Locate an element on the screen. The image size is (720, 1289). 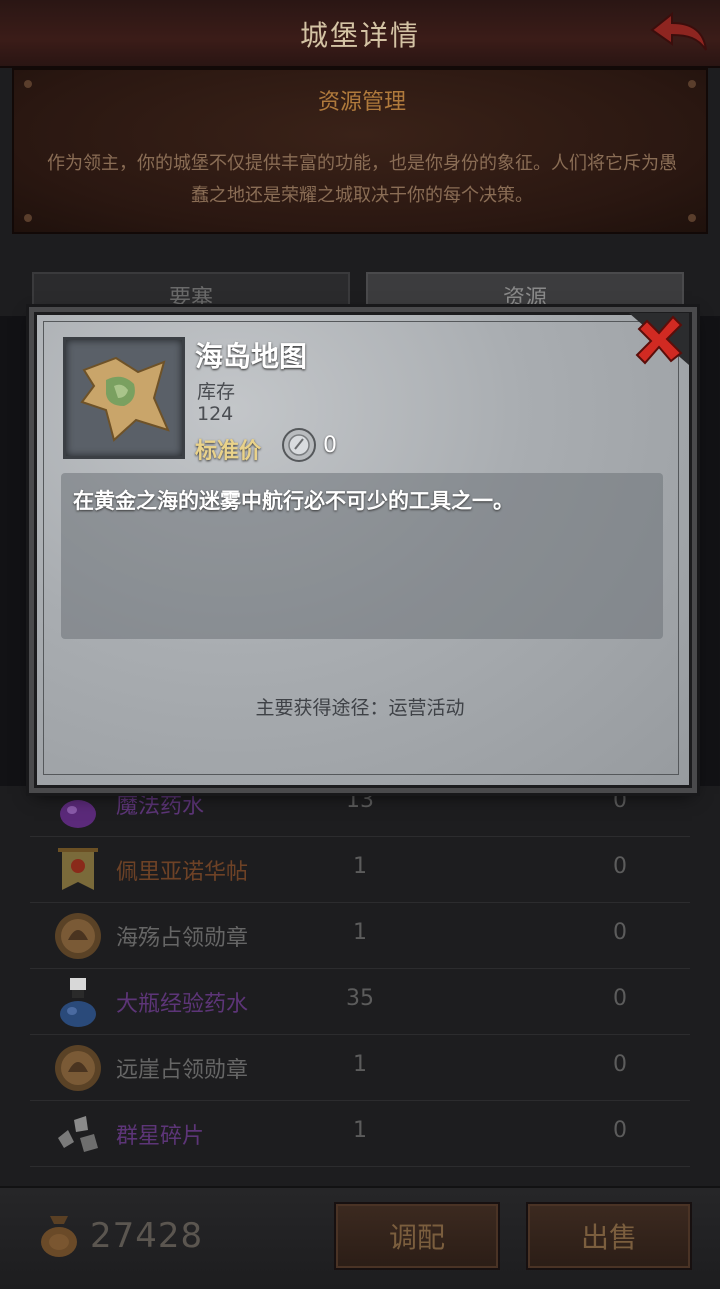
list-item: 群星碎片 1 0 is located at coordinates (360, 1133).